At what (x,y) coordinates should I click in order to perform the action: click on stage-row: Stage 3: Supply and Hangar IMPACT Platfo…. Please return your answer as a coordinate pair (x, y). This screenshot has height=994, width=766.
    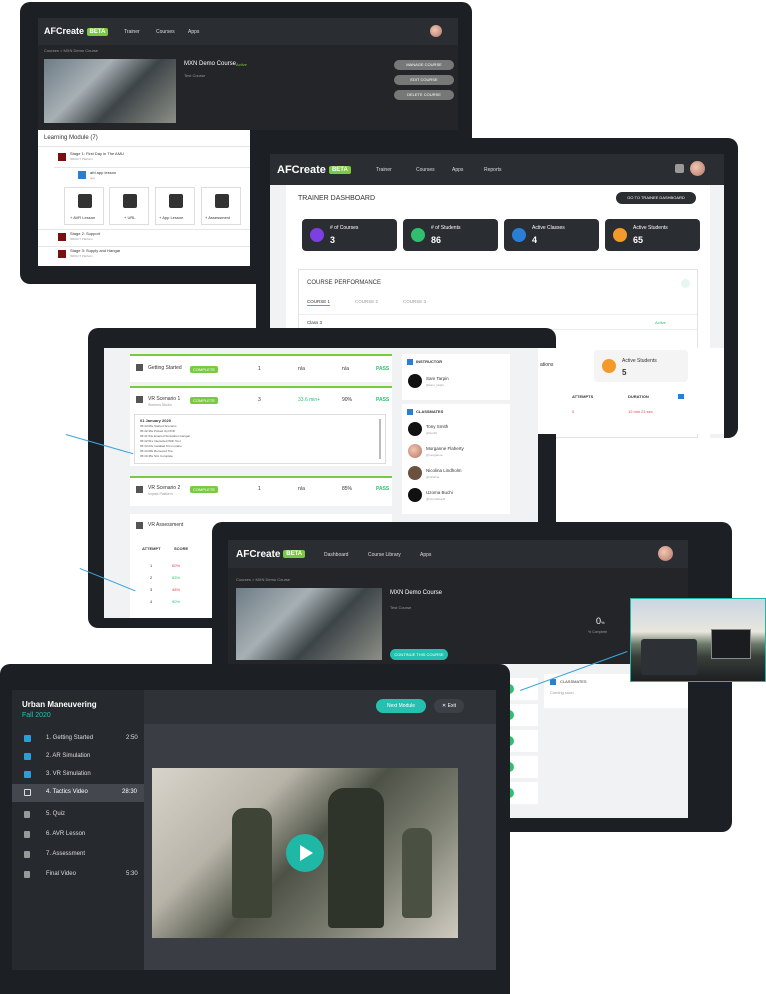
    Looking at the image, I should click on (153, 255).